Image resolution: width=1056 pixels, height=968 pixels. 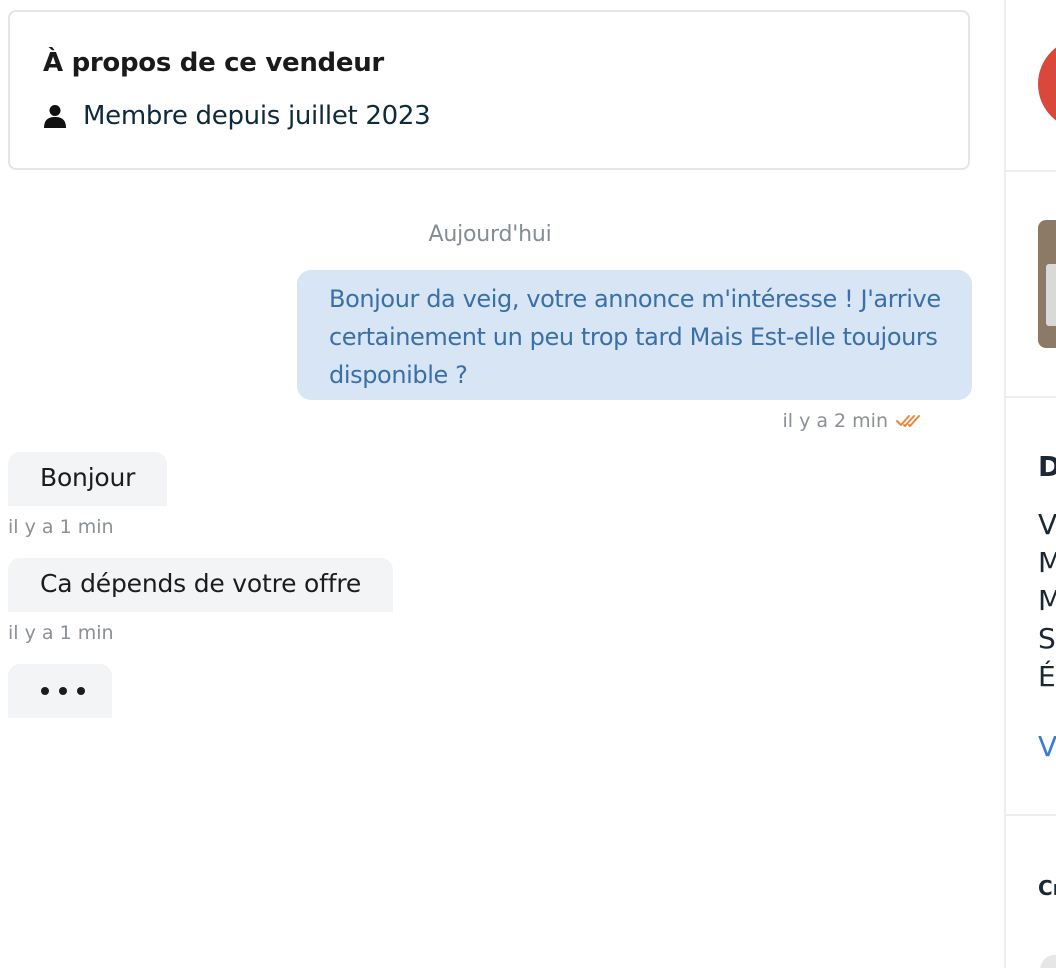 I want to click on details-item: V, so click(x=1047, y=524).